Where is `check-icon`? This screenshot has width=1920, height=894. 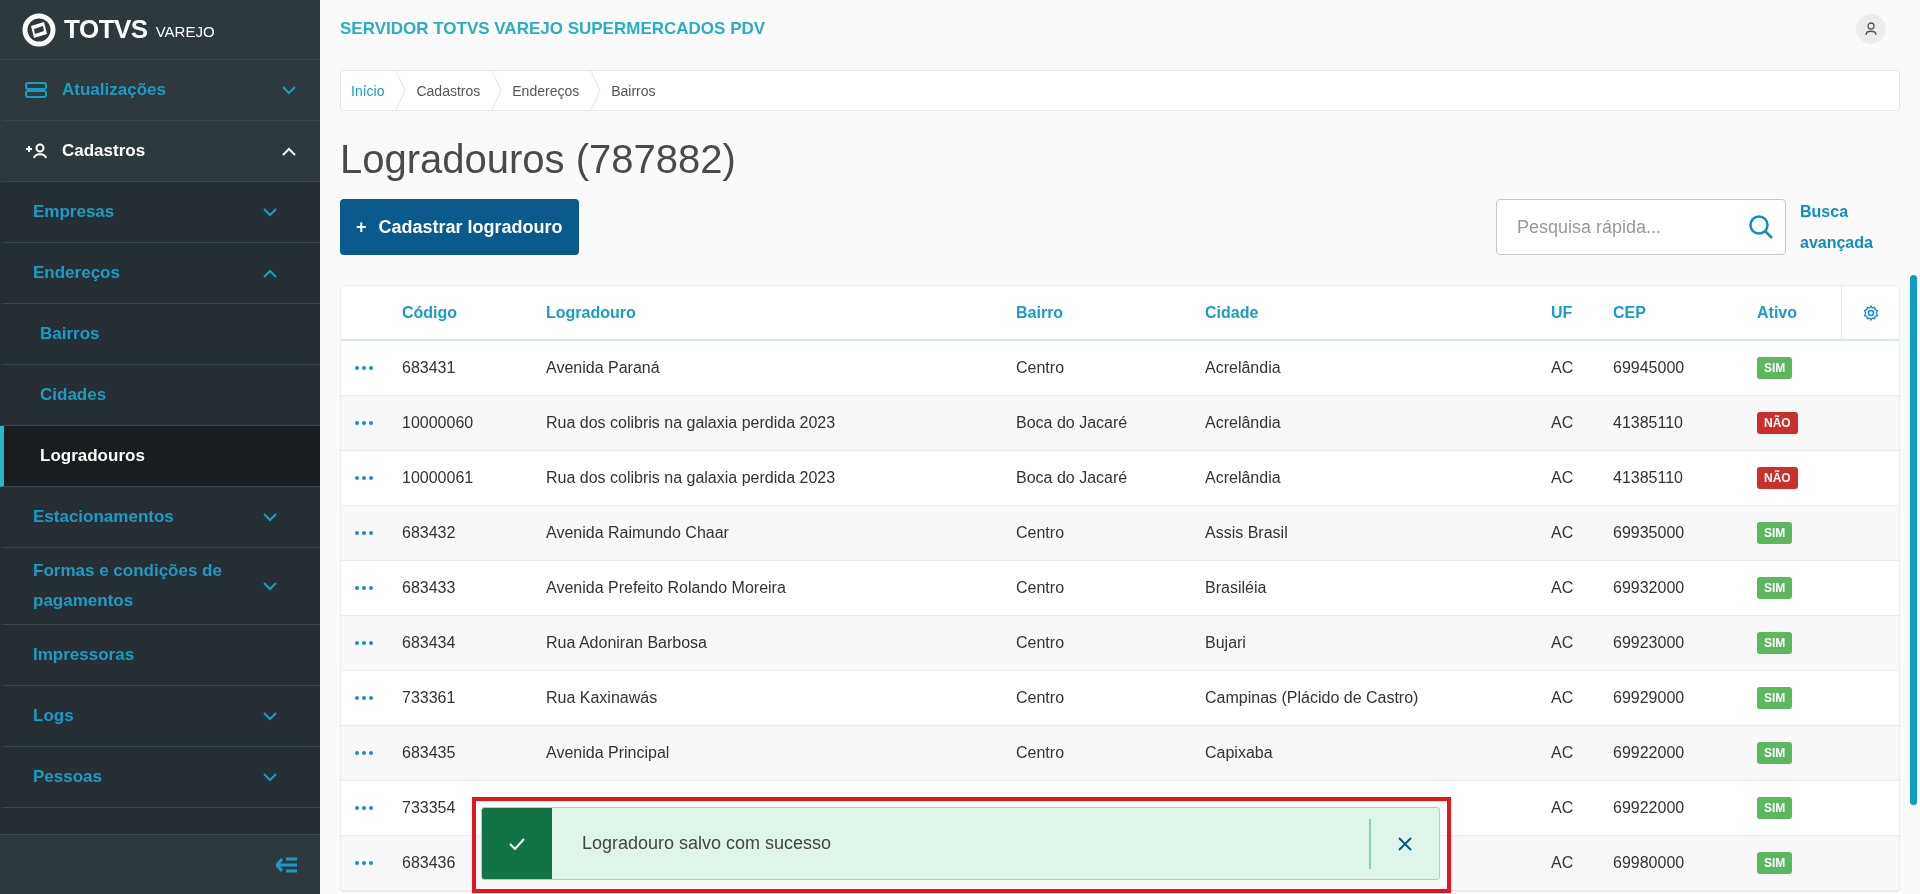 check-icon is located at coordinates (517, 843).